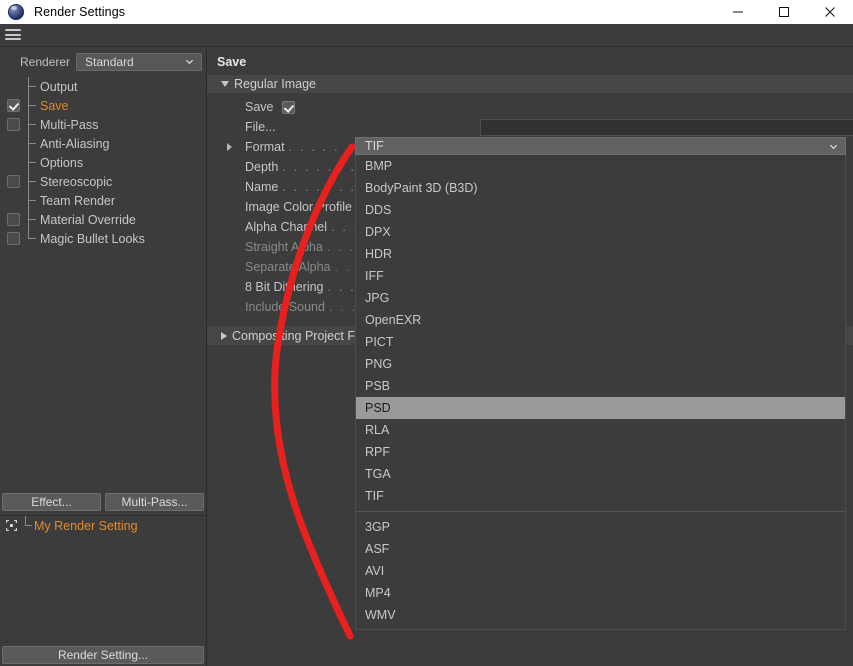 The height and width of the screenshot is (666, 853). What do you see at coordinates (103, 86) in the screenshot?
I see `sidebar-item-output: Output` at bounding box center [103, 86].